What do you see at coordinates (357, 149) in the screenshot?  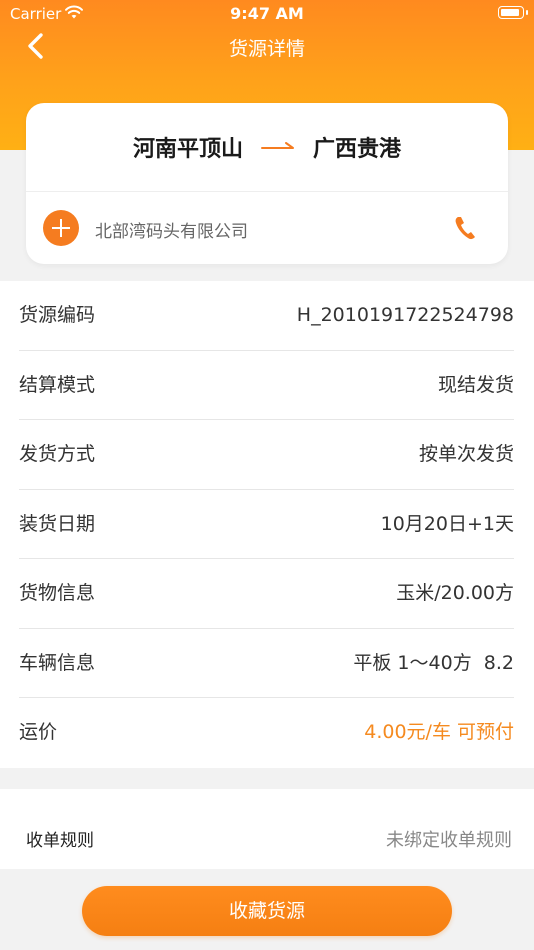 I see `destination-city: 广西贵港` at bounding box center [357, 149].